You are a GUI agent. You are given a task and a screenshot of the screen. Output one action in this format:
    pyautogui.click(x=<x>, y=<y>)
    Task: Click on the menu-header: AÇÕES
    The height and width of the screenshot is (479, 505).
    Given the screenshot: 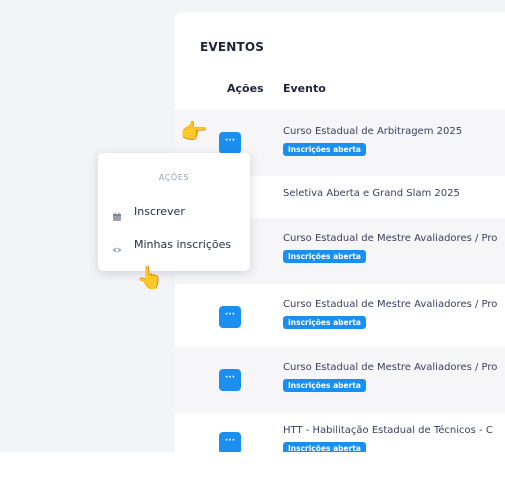 What is the action you would take?
    pyautogui.click(x=174, y=177)
    